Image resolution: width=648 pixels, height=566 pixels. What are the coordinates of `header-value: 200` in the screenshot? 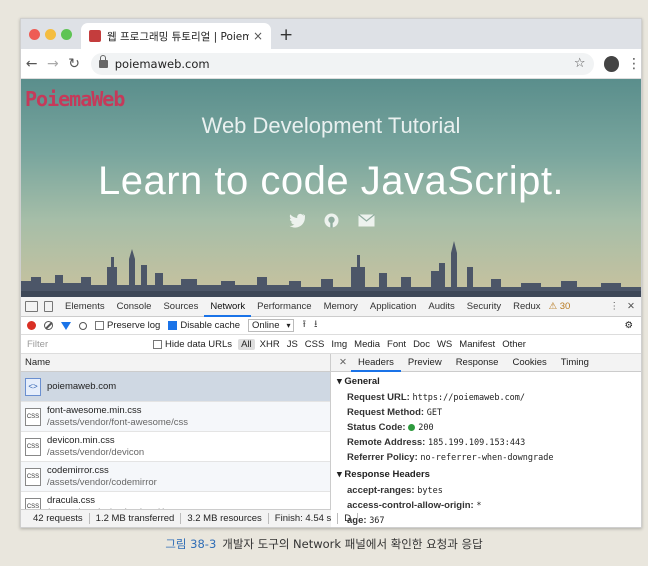 It's located at (426, 428).